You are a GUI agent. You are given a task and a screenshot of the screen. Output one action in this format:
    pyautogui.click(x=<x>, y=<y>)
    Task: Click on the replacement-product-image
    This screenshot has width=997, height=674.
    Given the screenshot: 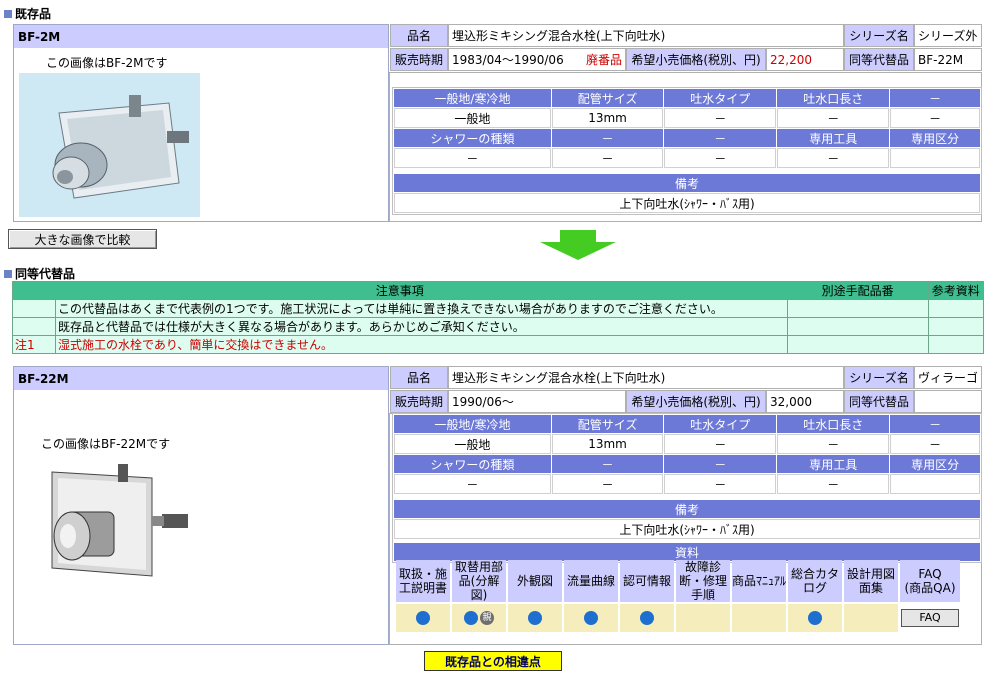 What is the action you would take?
    pyautogui.click(x=119, y=520)
    